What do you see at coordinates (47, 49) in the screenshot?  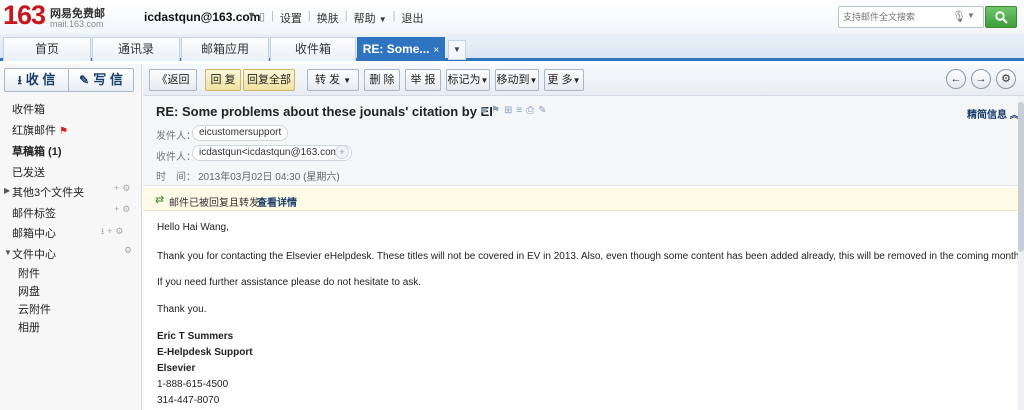 I see `tab-home: 首页` at bounding box center [47, 49].